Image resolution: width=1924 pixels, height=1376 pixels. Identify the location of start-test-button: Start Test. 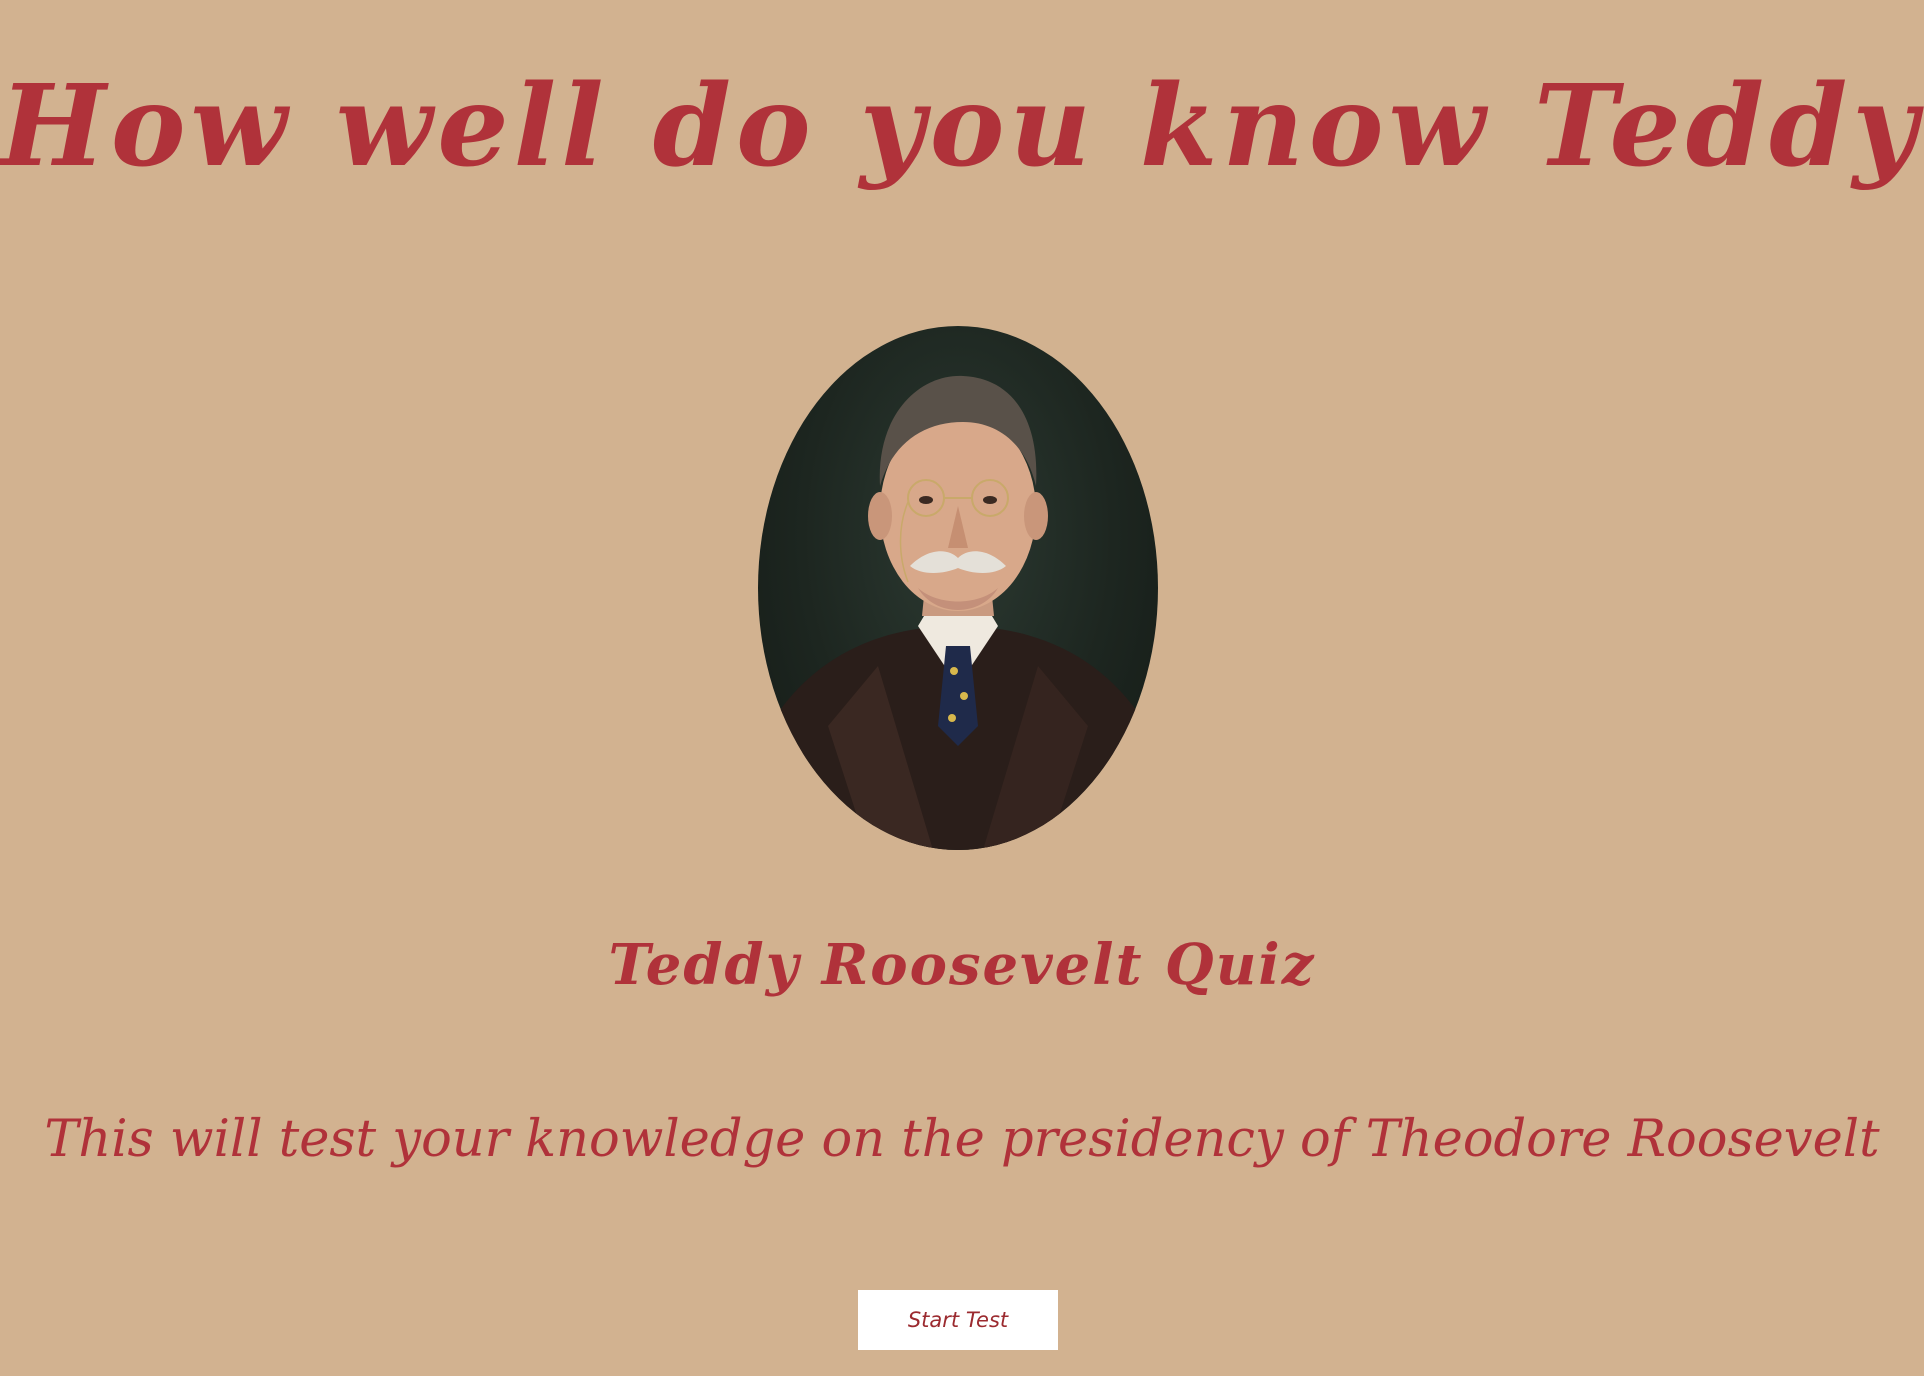
(958, 1320).